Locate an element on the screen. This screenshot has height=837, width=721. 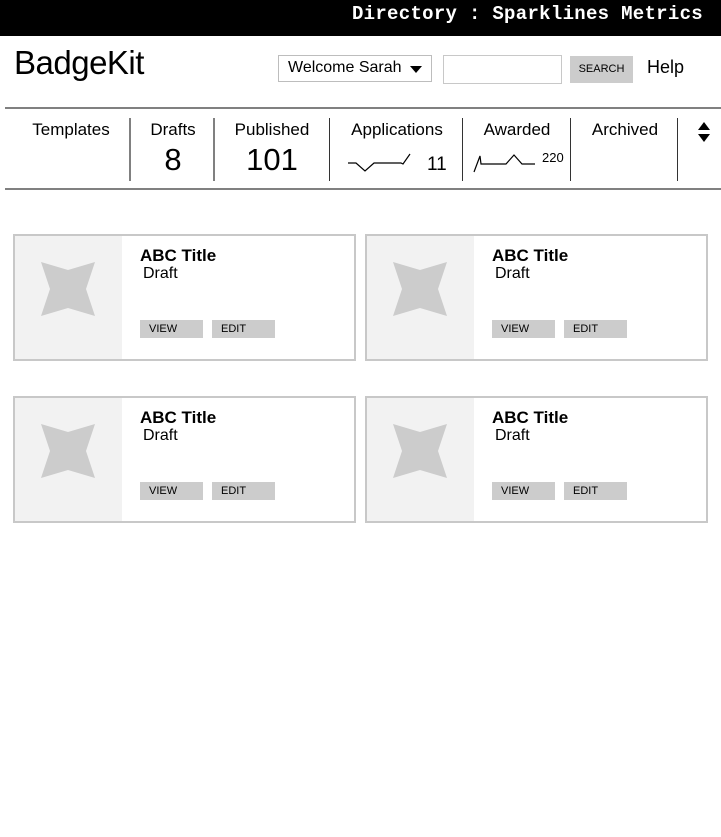
search-input is located at coordinates (502, 69).